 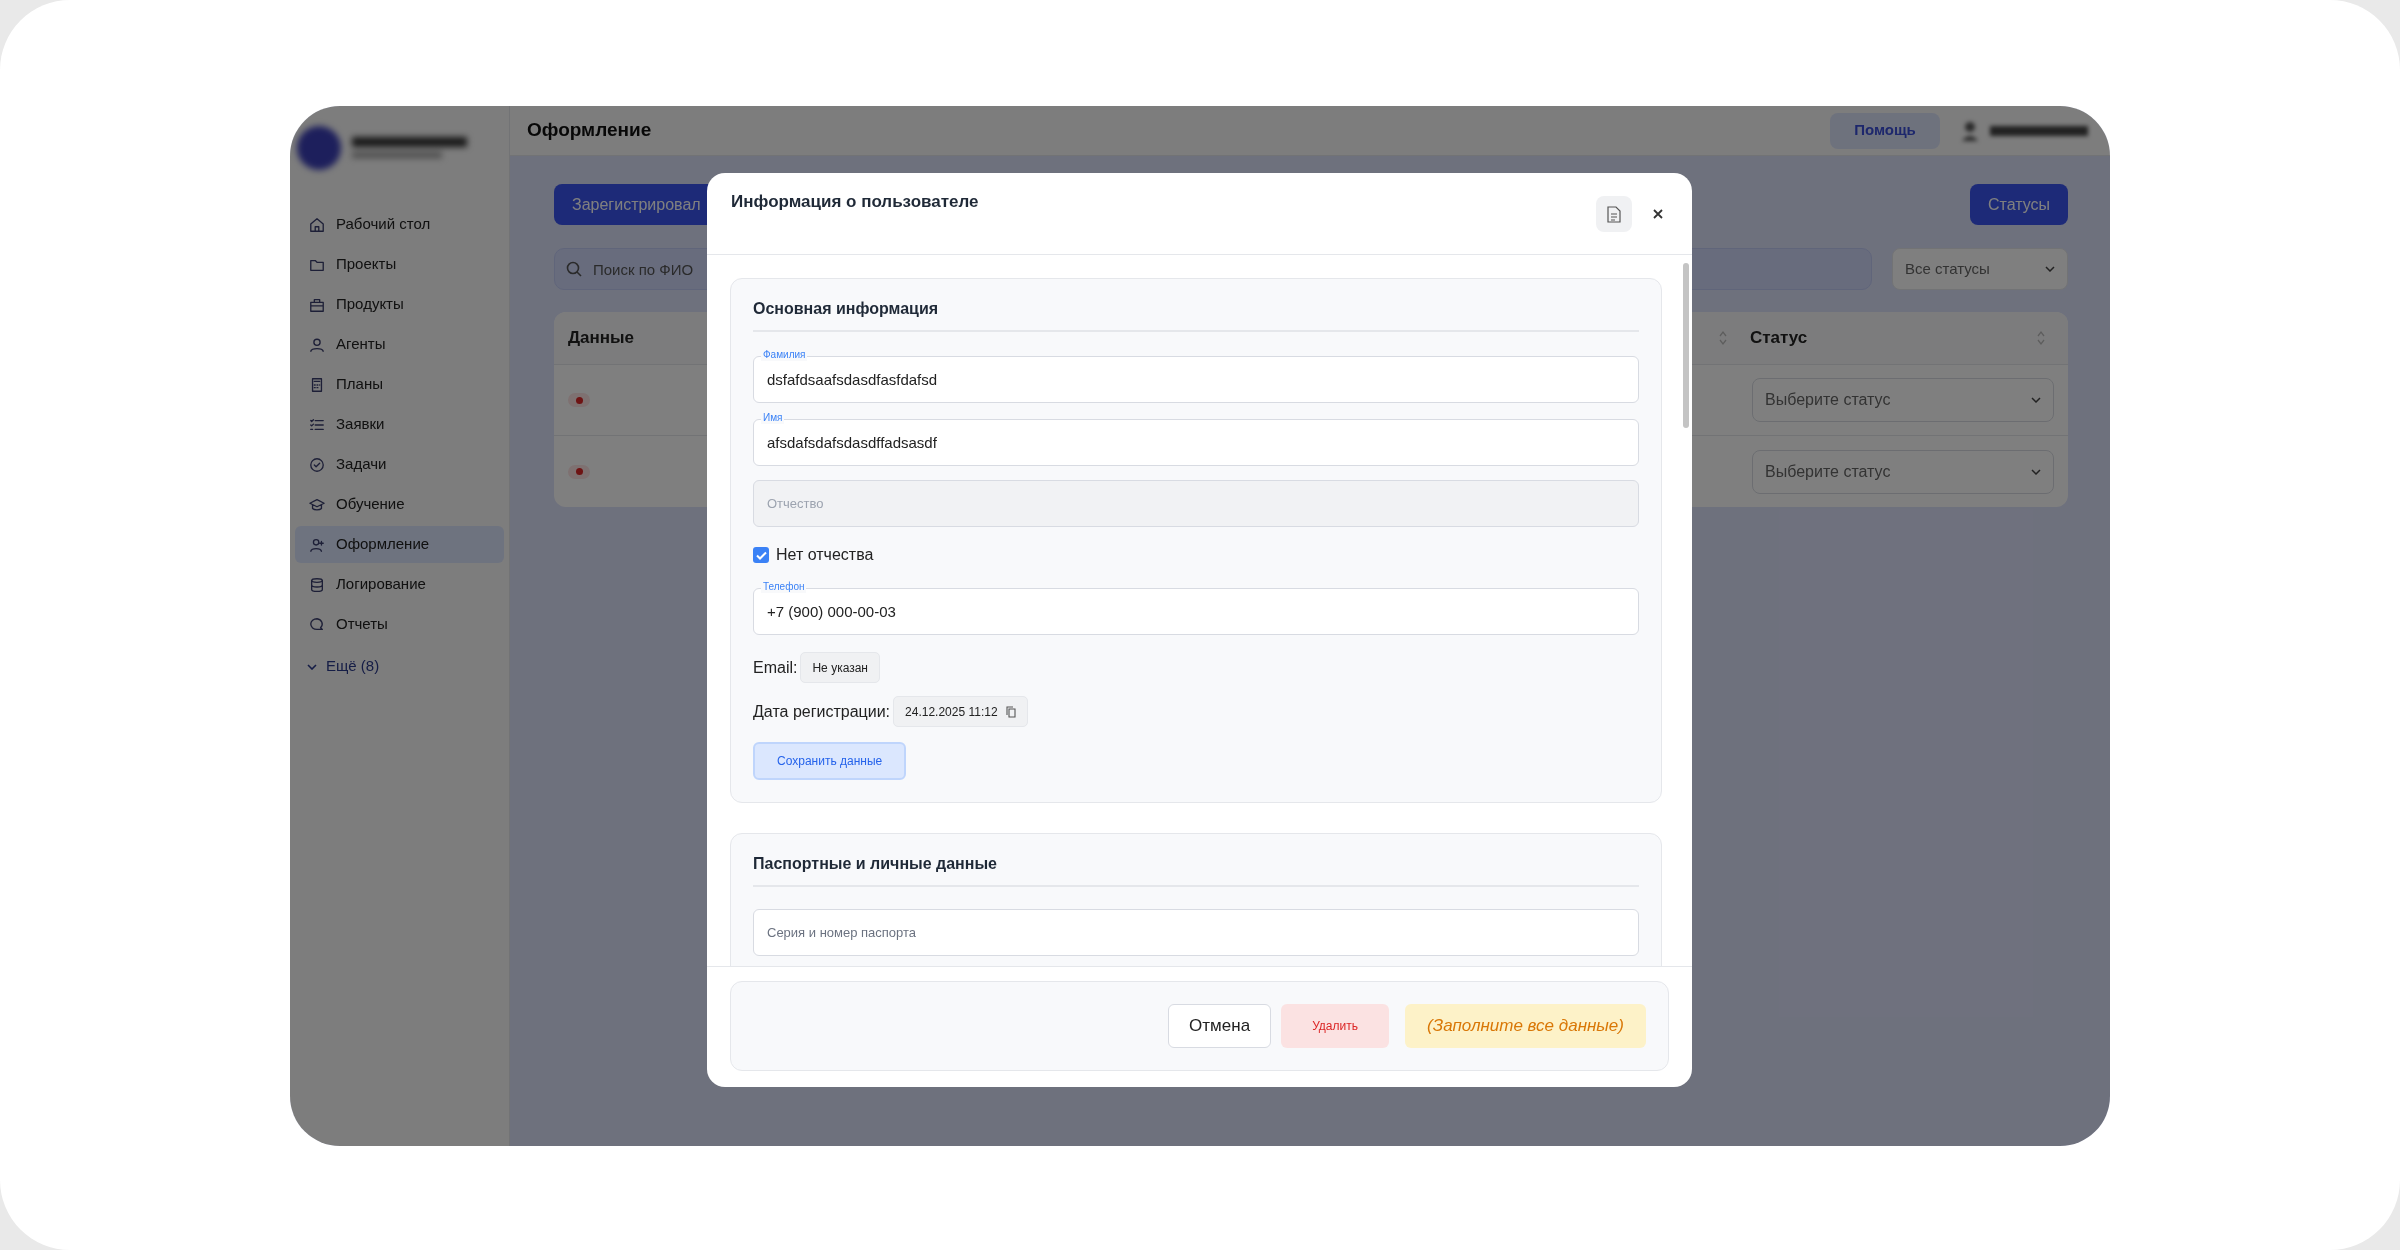 I want to click on column-header: Статус, so click(x=1779, y=338).